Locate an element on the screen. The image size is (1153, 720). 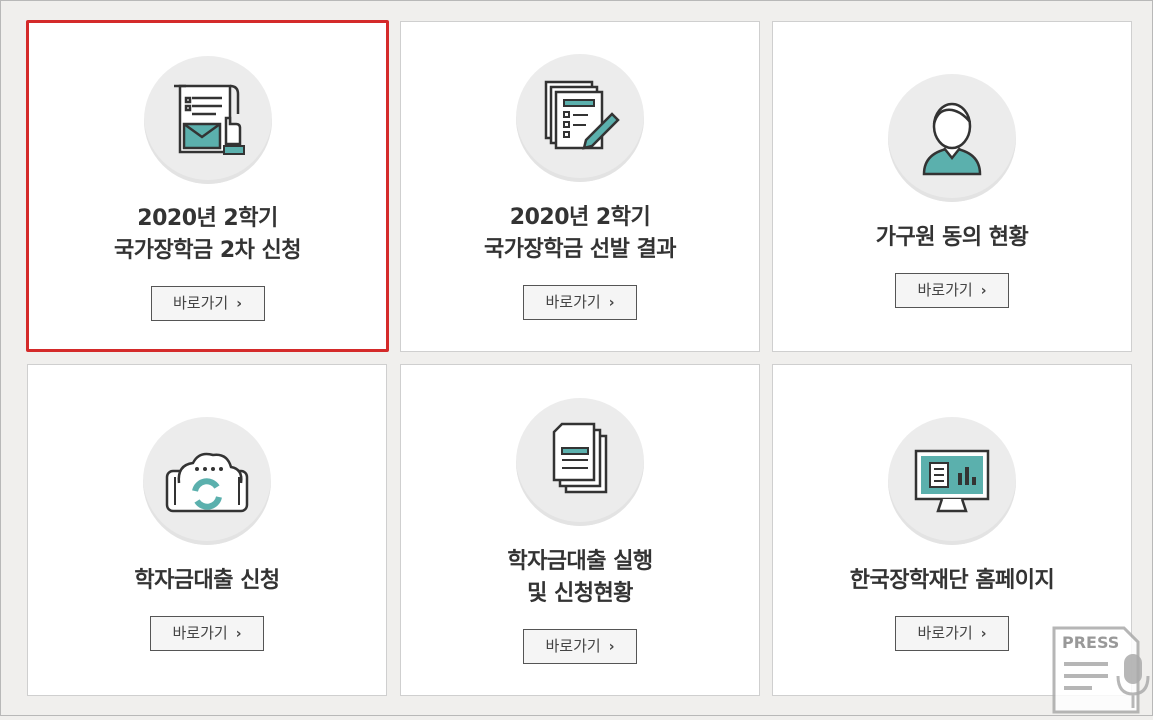
card-title: 한국장학재단 홈페이지 is located at coordinates (952, 581).